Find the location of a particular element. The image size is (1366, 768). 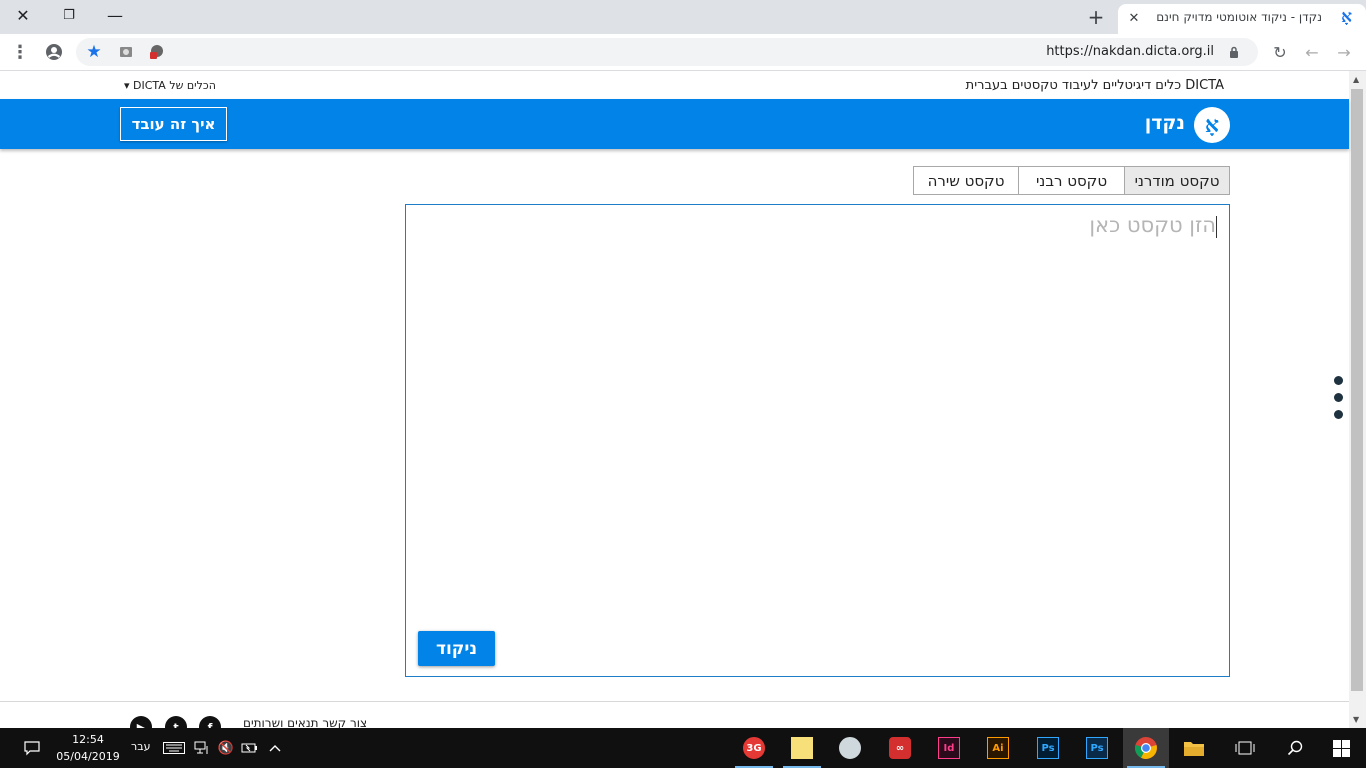

dicta-tools-menu: הכלים של DICTA ▾ is located at coordinates (170, 85).